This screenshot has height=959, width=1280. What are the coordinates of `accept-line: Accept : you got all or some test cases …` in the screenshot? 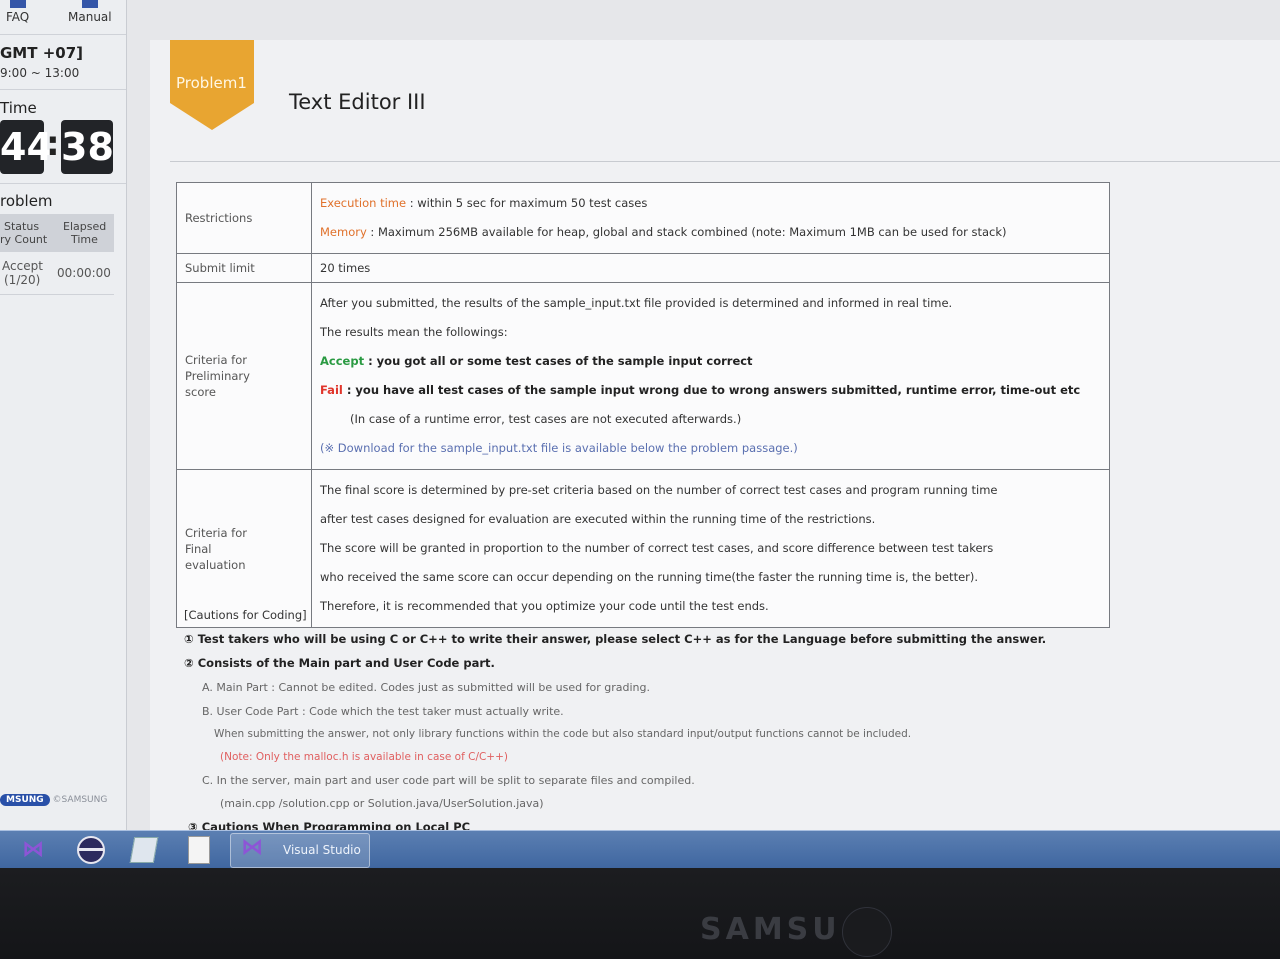 It's located at (710, 361).